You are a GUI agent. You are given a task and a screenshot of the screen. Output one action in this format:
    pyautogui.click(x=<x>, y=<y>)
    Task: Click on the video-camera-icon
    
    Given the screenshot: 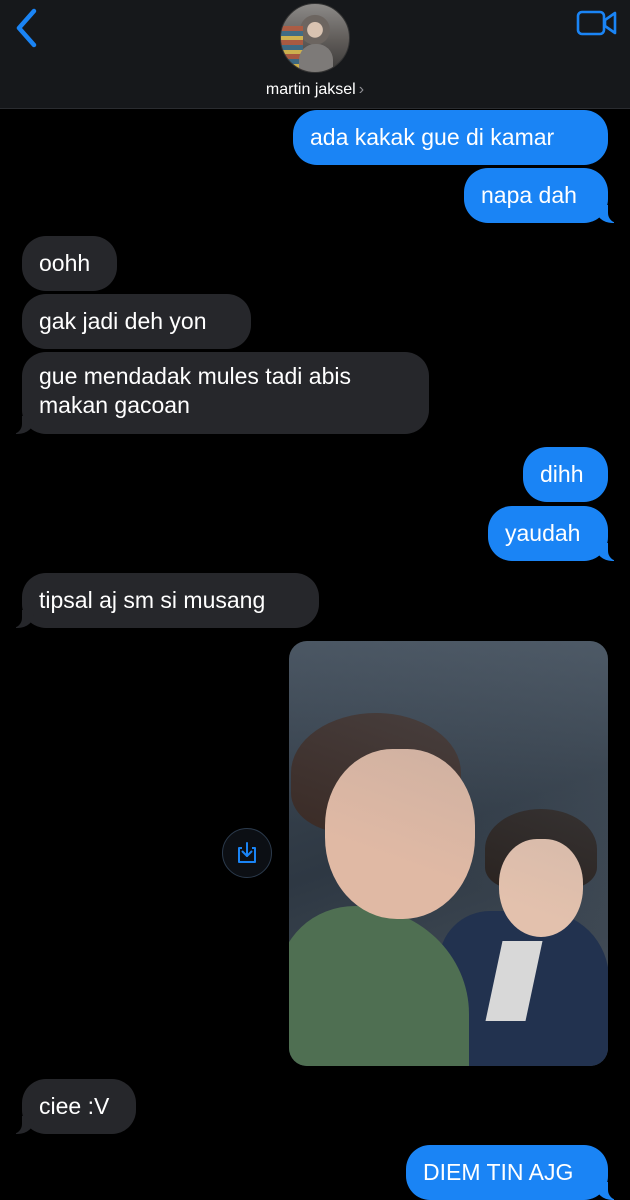 What is the action you would take?
    pyautogui.click(x=596, y=23)
    